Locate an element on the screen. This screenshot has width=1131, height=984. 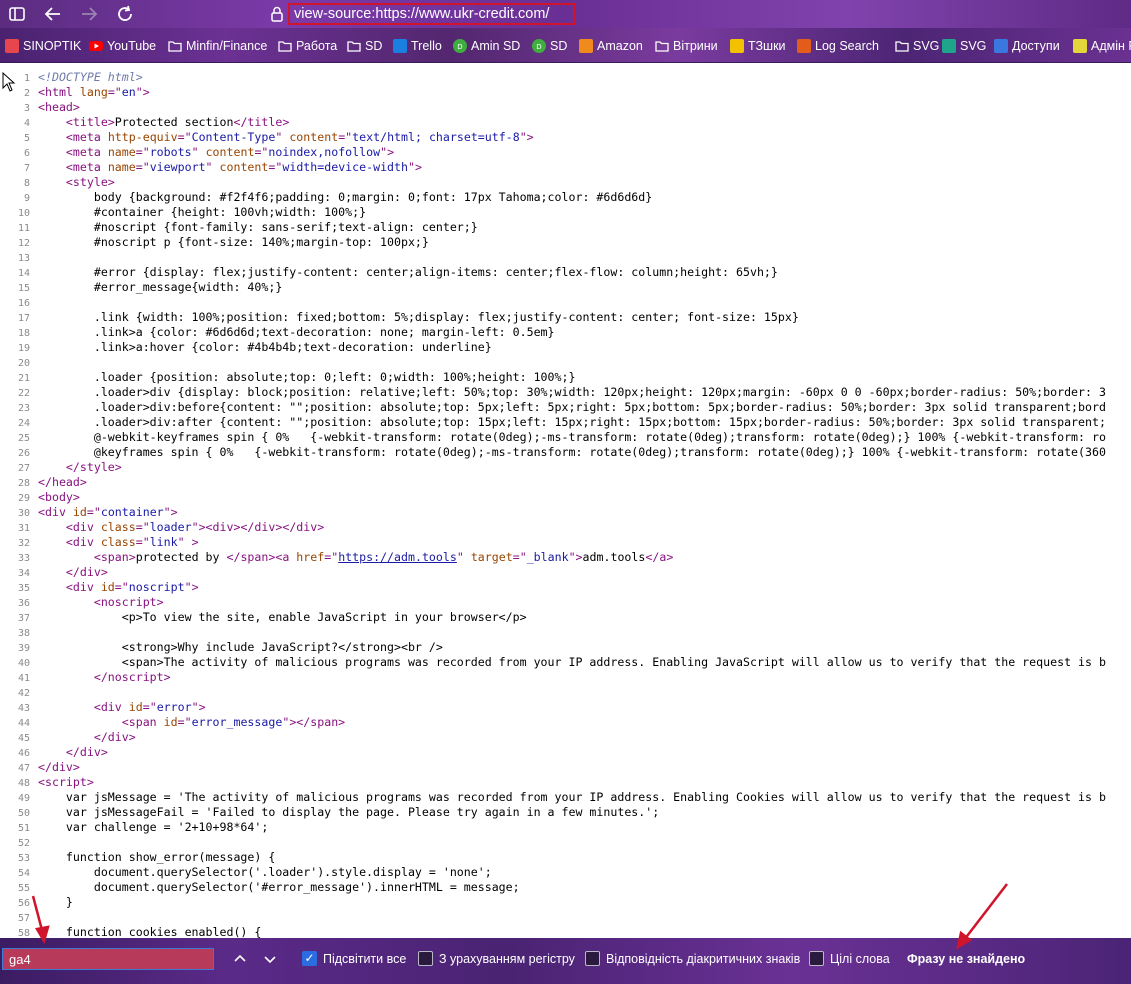
source-token: " > is located at coordinates (188, 542).